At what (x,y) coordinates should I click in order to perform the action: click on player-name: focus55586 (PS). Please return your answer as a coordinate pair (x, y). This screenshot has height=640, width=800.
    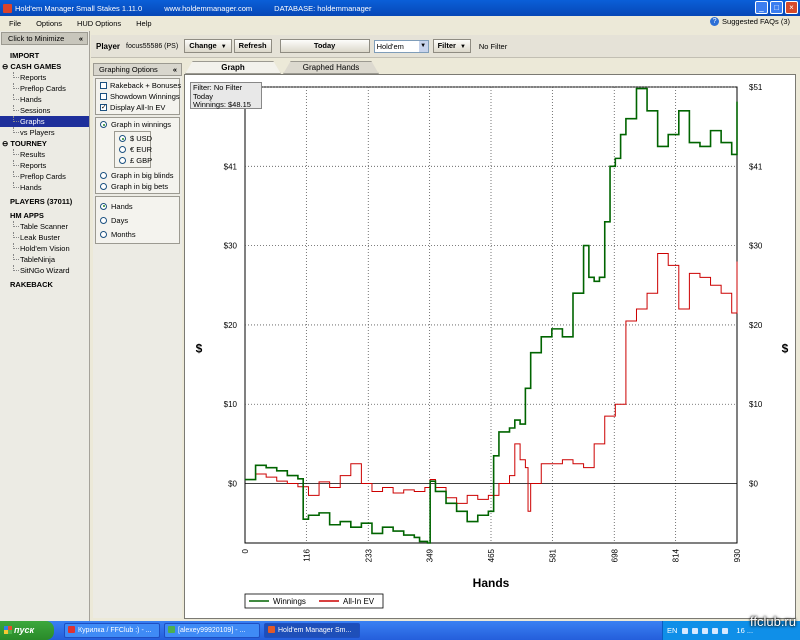
    Looking at the image, I should click on (152, 46).